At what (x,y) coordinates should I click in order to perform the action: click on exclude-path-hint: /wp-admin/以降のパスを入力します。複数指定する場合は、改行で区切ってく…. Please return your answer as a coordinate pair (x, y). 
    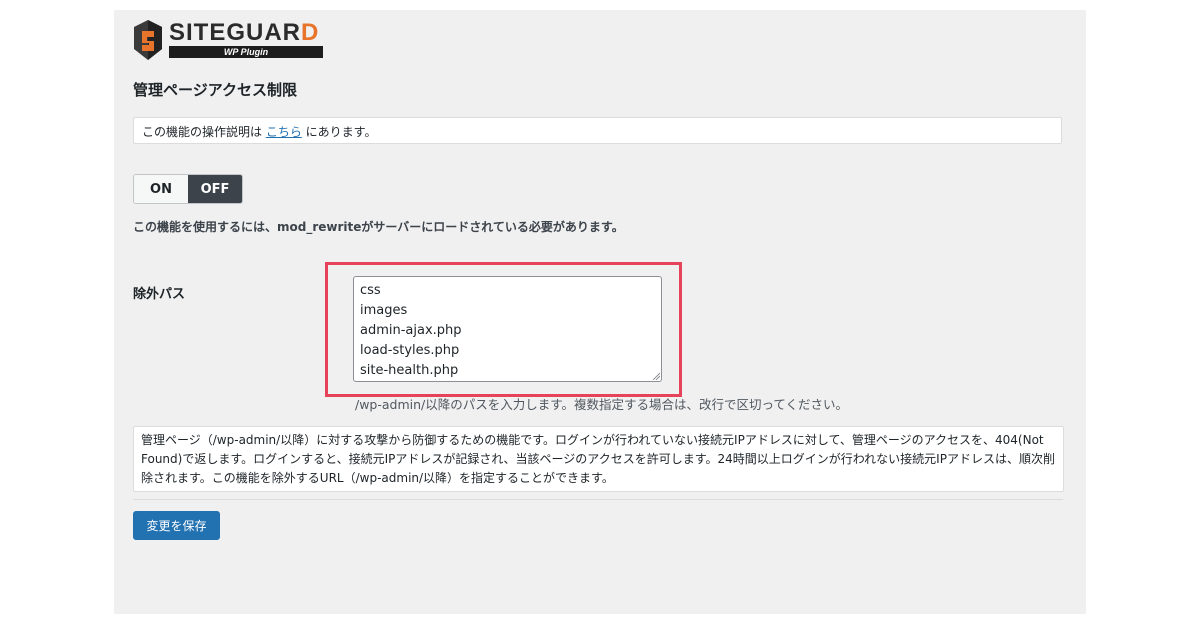
    Looking at the image, I should click on (602, 404).